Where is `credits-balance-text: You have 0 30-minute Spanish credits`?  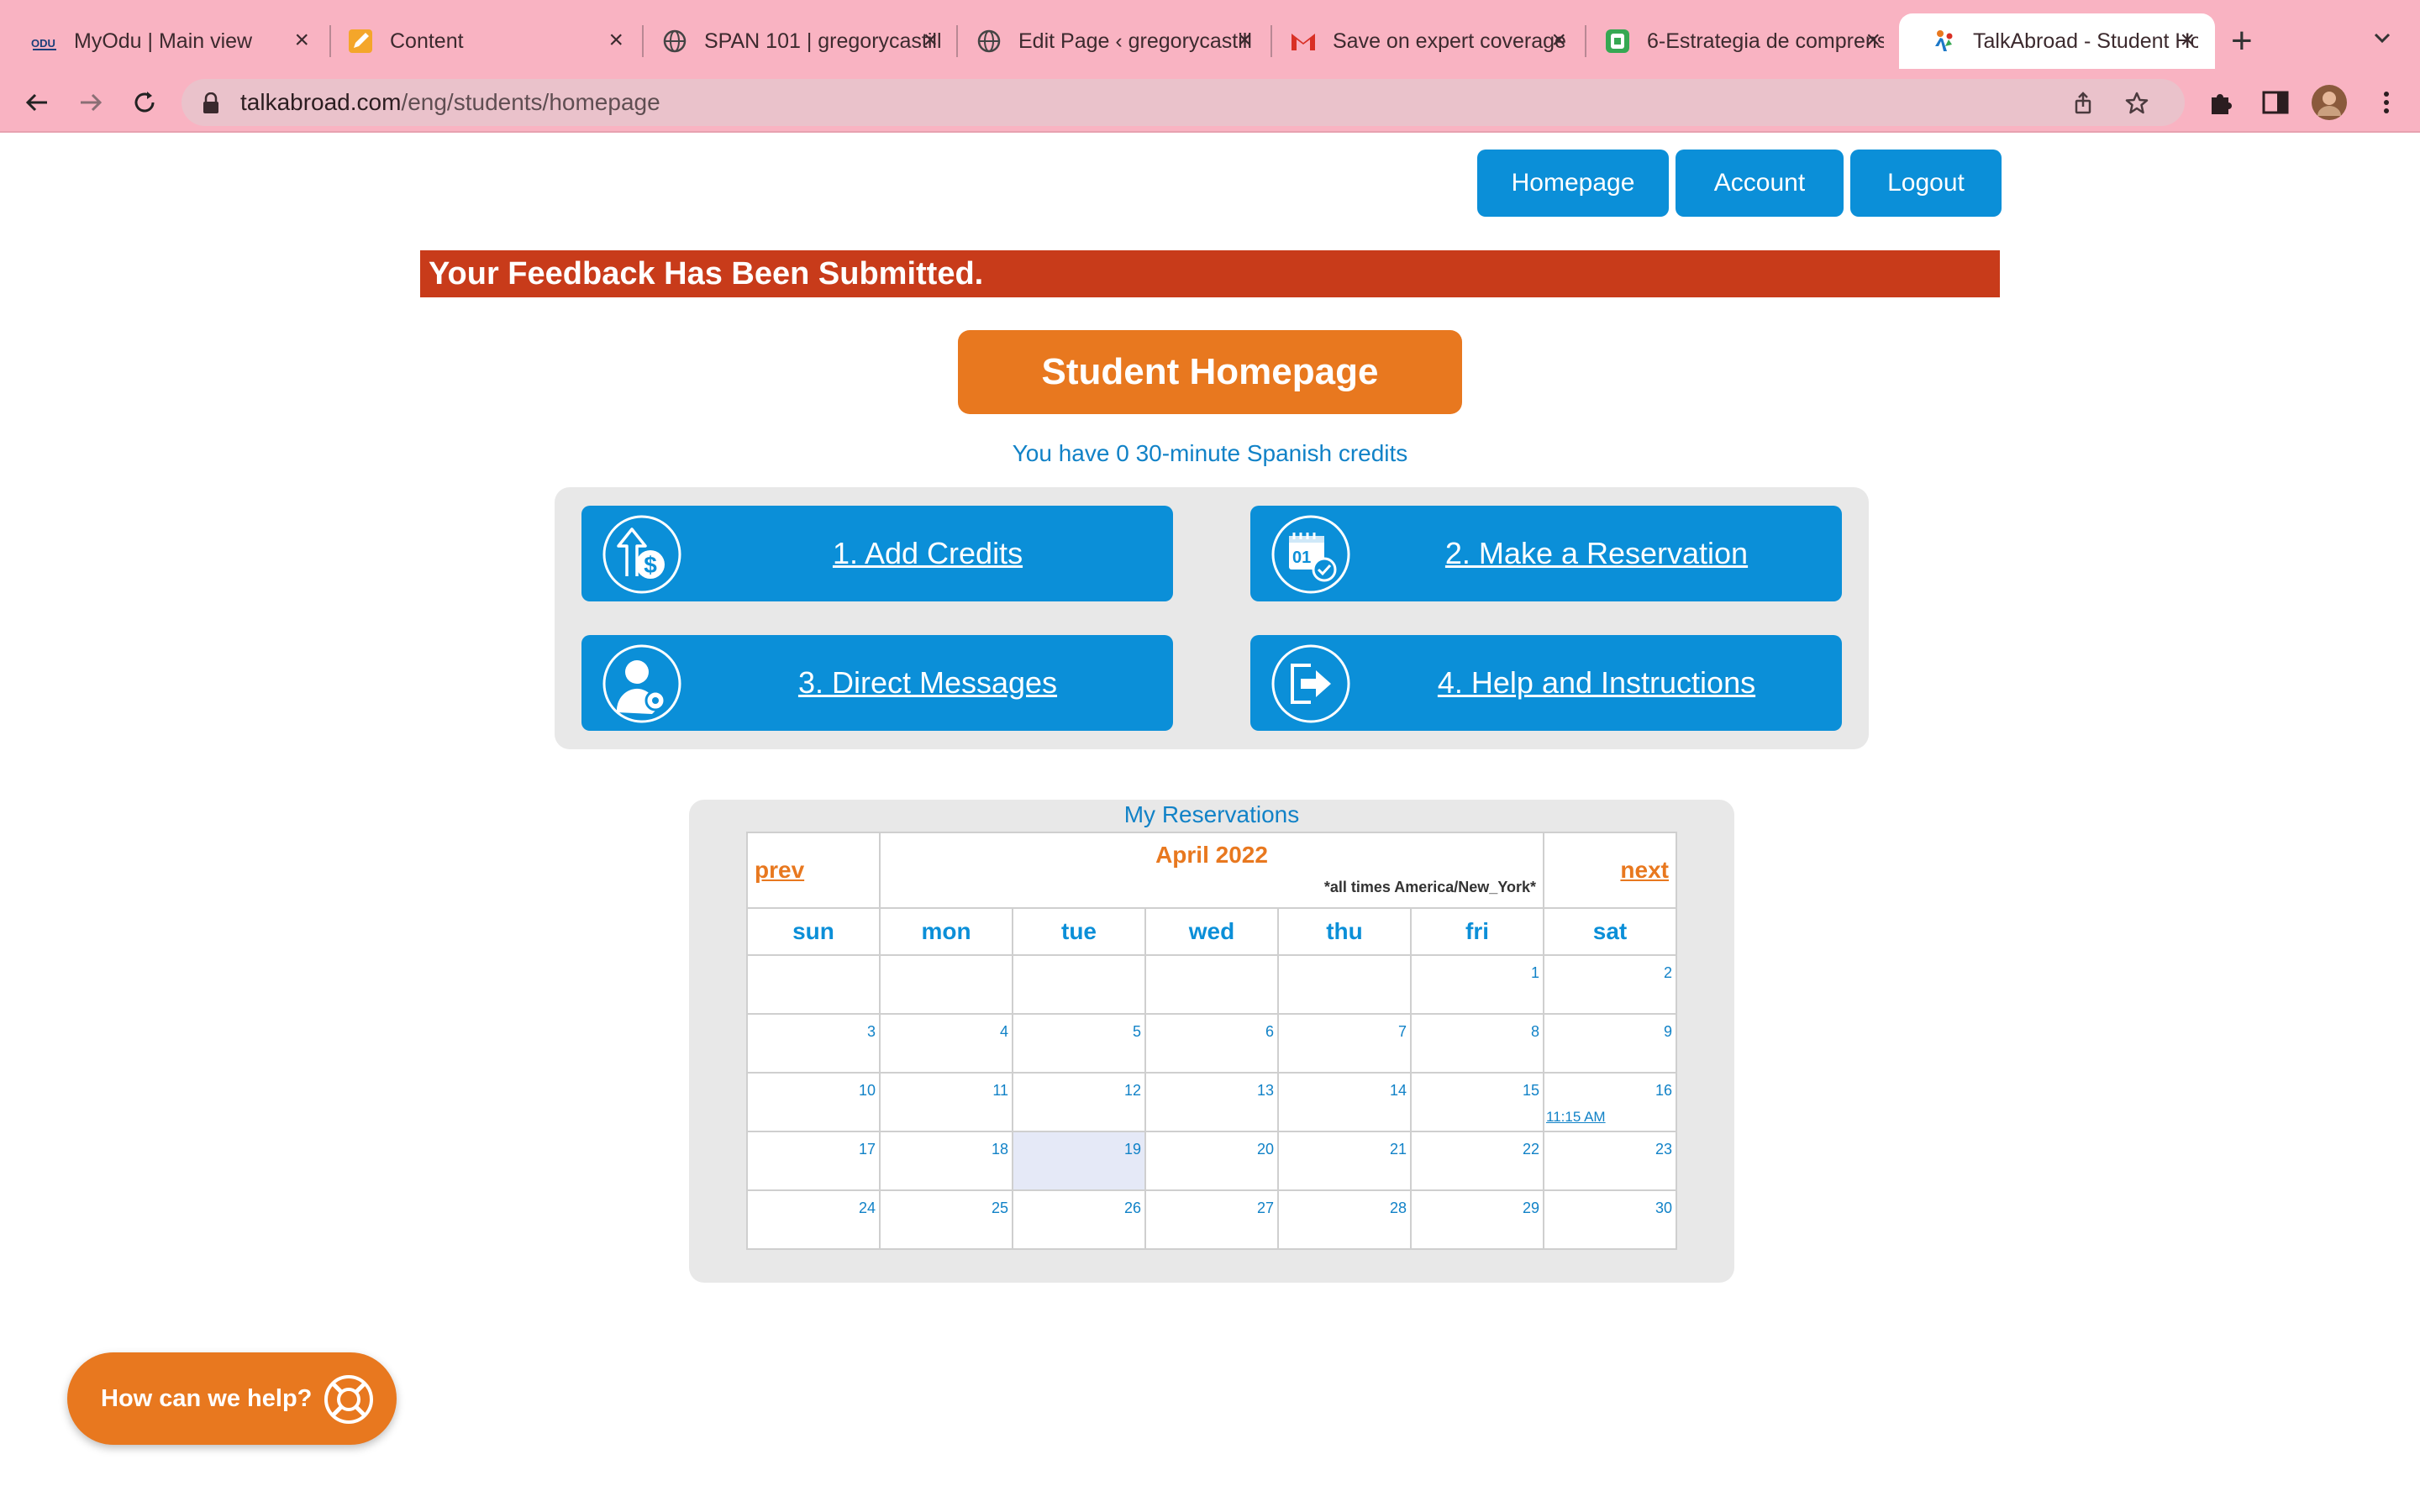
credits-balance-text: You have 0 30-minute Spanish credits is located at coordinates (1210, 453).